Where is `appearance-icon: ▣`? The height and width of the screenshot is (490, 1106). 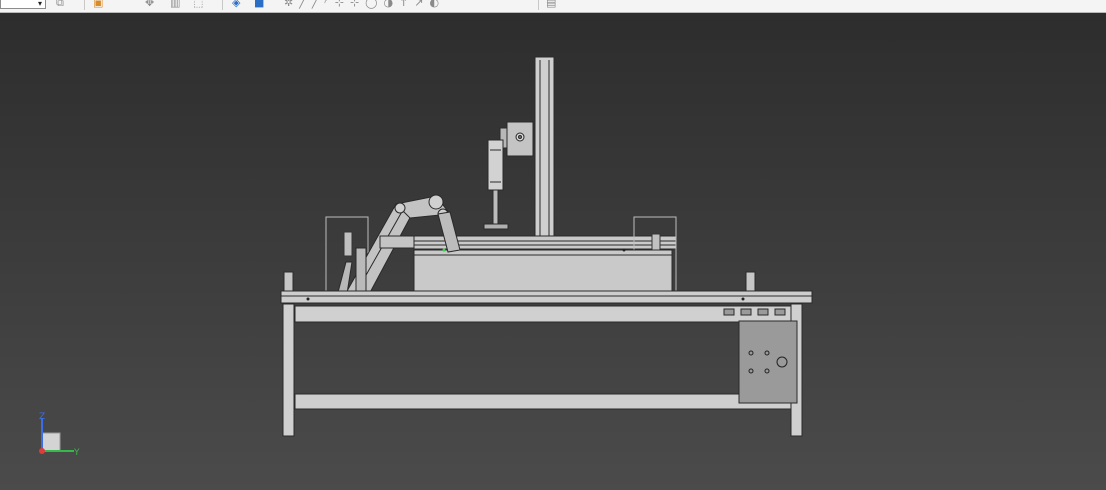 appearance-icon: ▣ is located at coordinates (98, 4).